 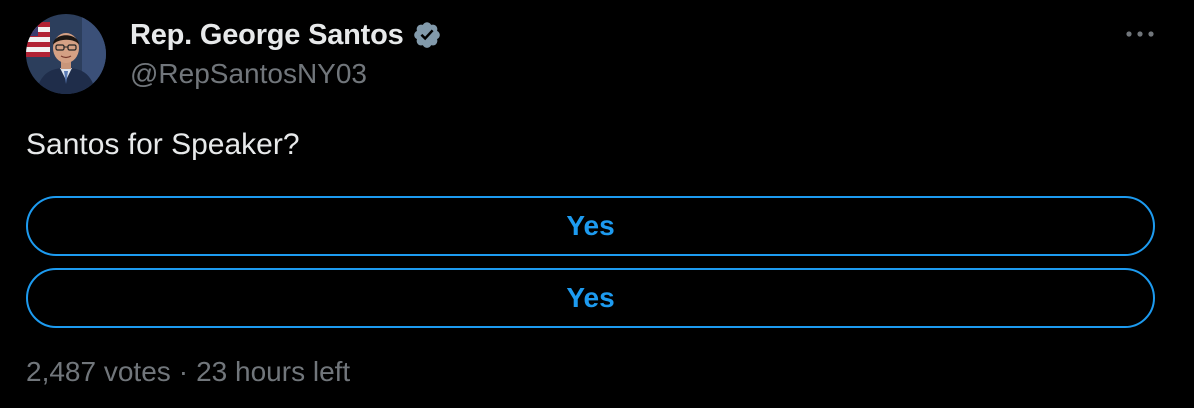 What do you see at coordinates (98, 371) in the screenshot?
I see `poll-vote-count: 2,487 votes` at bounding box center [98, 371].